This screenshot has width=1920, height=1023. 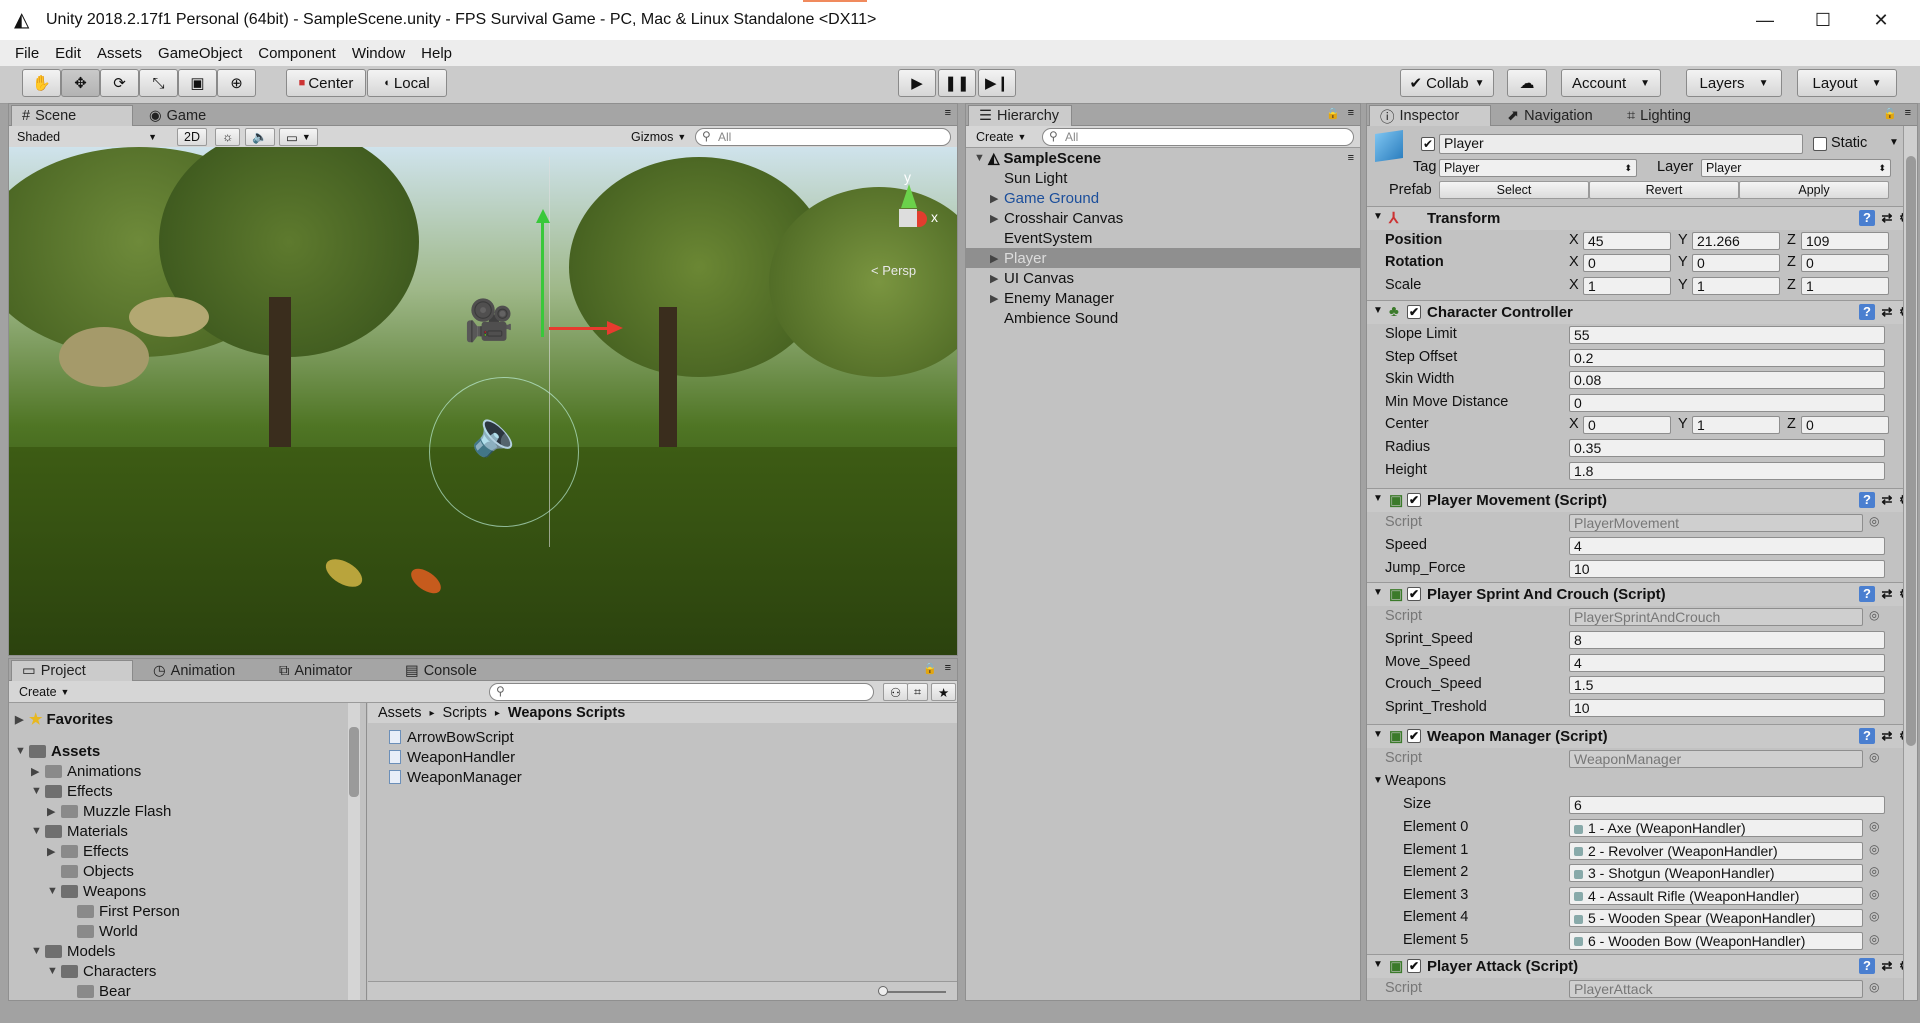 What do you see at coordinates (896, 692) in the screenshot?
I see `filter-type-button: ⚇` at bounding box center [896, 692].